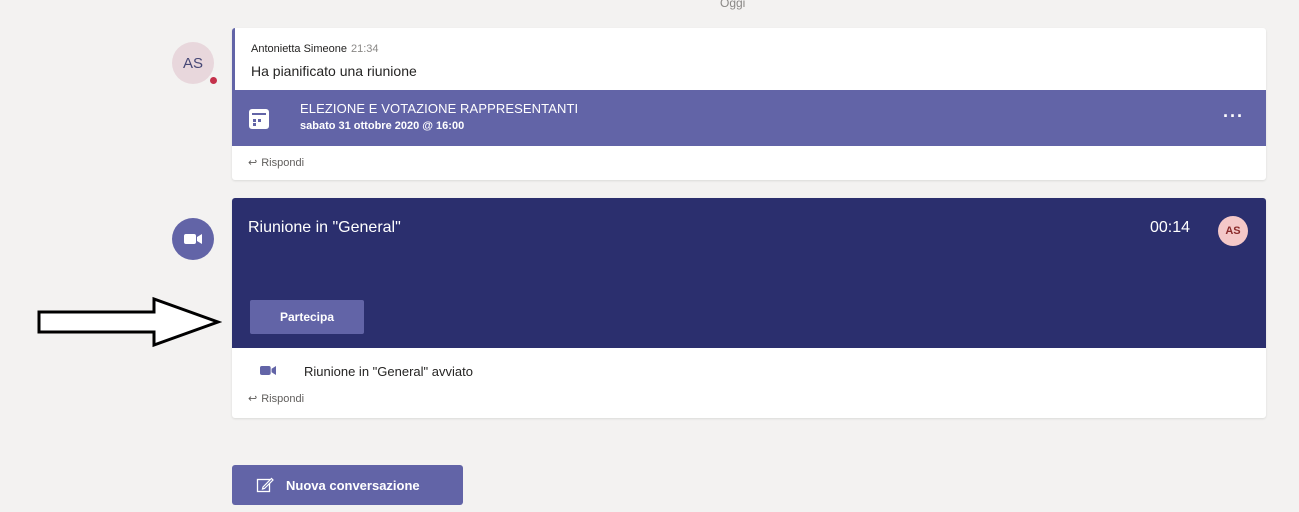 The width and height of the screenshot is (1299, 512). I want to click on more-options-icon: ···, so click(1233, 116).